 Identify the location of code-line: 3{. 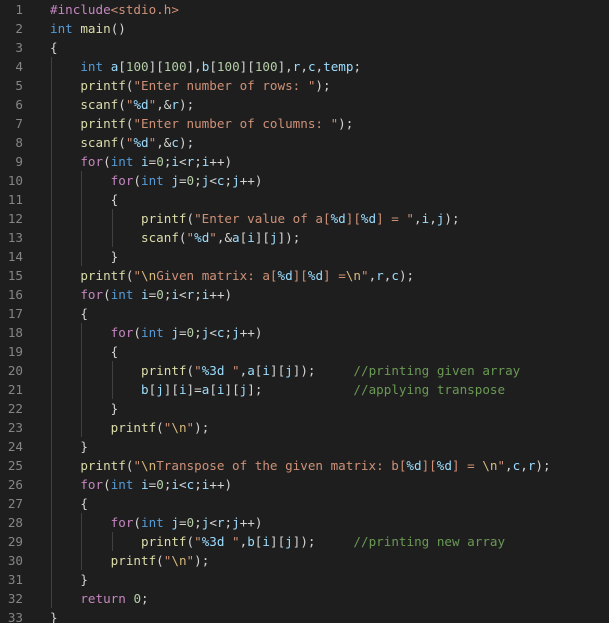
(304, 47).